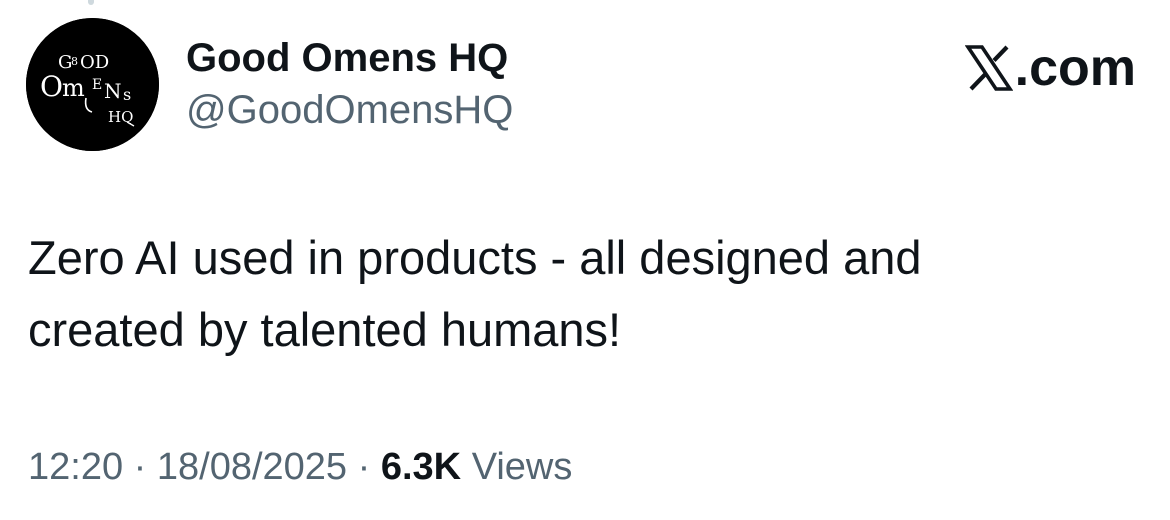  Describe the element at coordinates (97, 85) in the screenshot. I see `svg-text: E` at that location.